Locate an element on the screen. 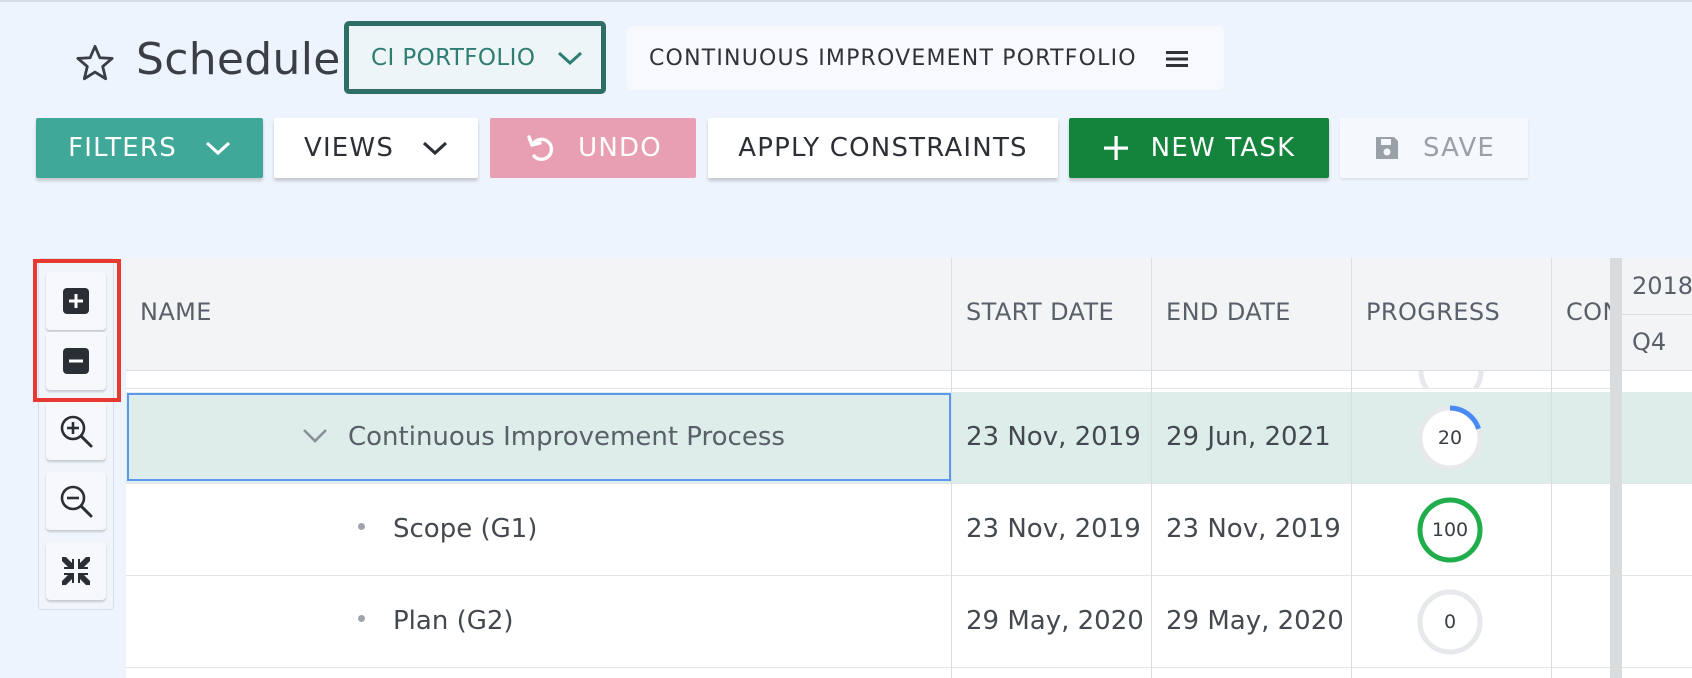 This screenshot has height=678, width=1692. save-disk-icon is located at coordinates (1386, 148).